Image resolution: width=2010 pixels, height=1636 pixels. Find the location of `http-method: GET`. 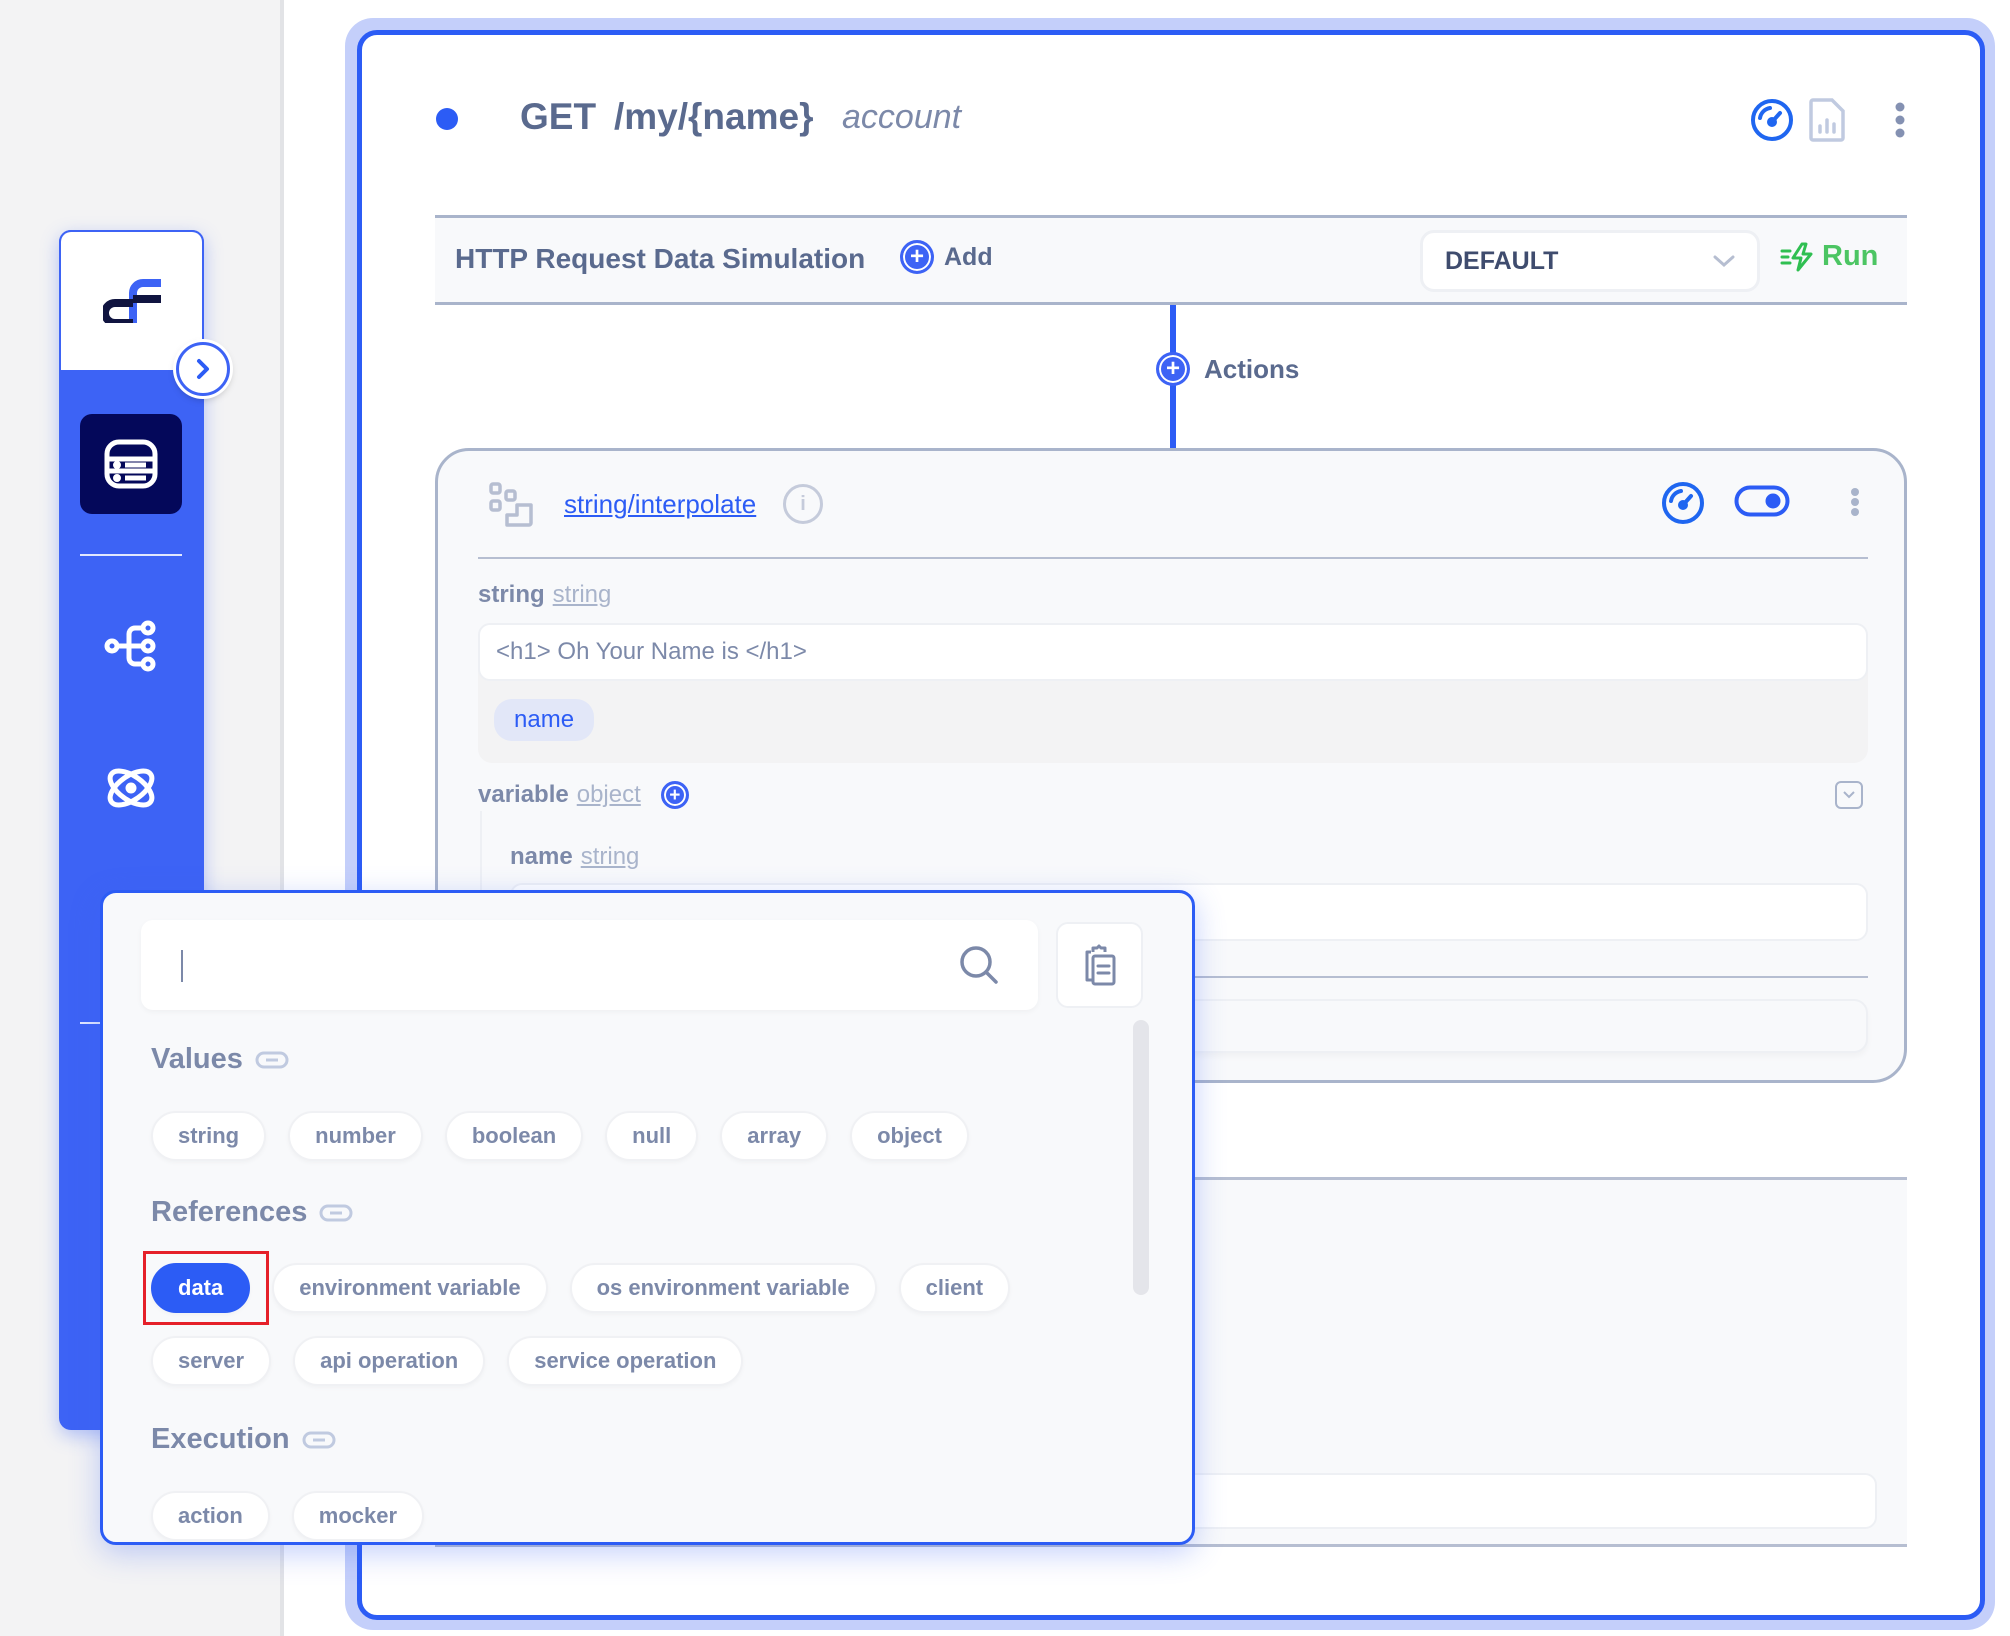

http-method: GET is located at coordinates (558, 116).